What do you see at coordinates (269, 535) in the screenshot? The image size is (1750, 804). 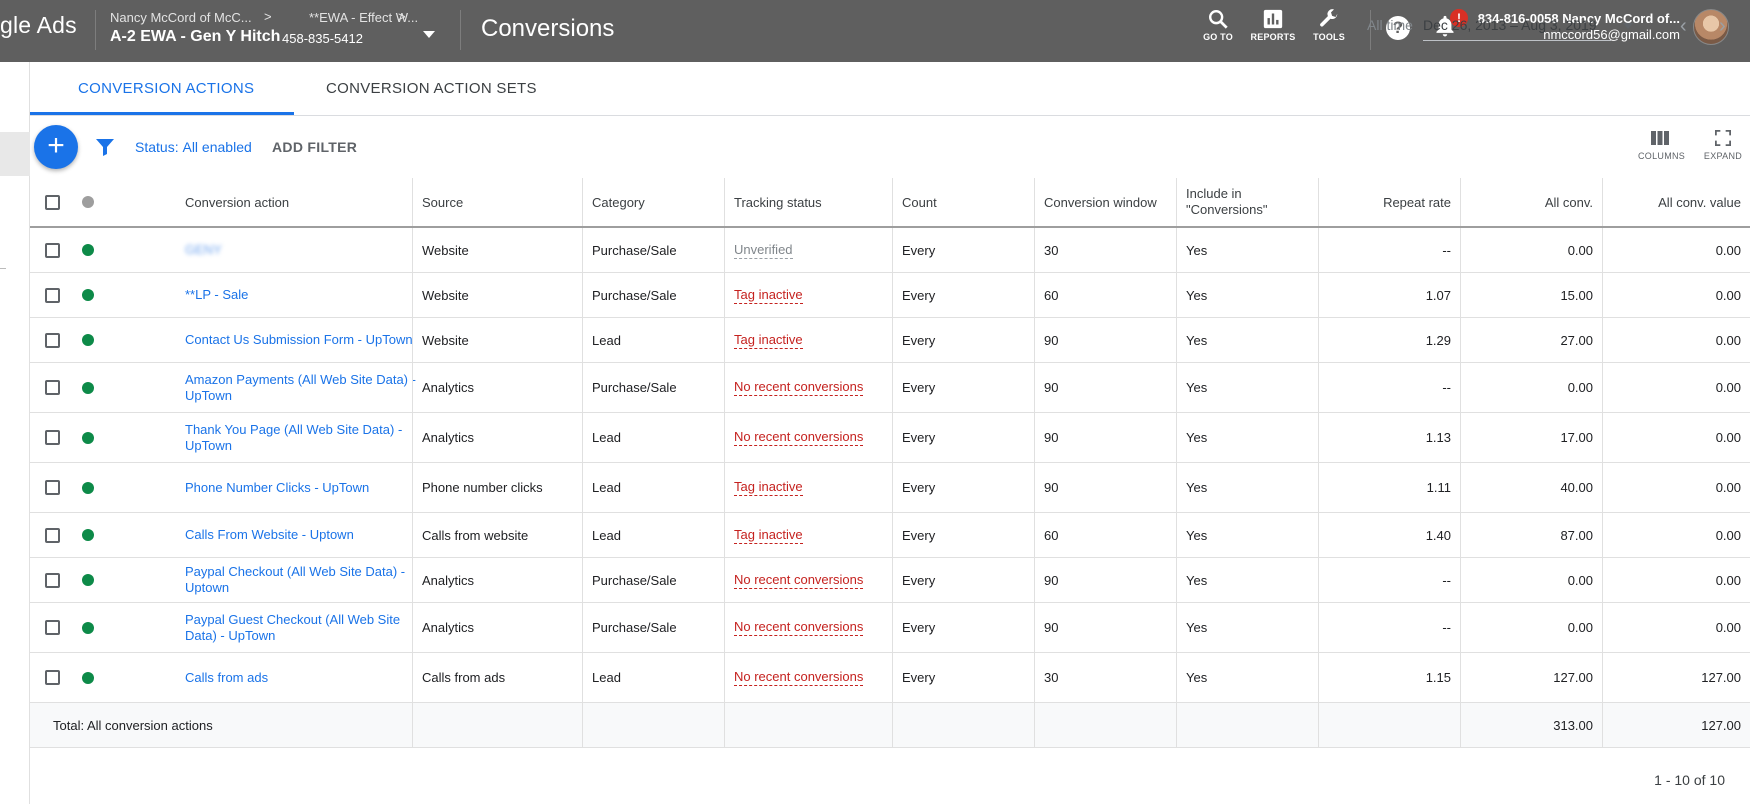 I see `conversion-action-link: Calls From Website - Uptown` at bounding box center [269, 535].